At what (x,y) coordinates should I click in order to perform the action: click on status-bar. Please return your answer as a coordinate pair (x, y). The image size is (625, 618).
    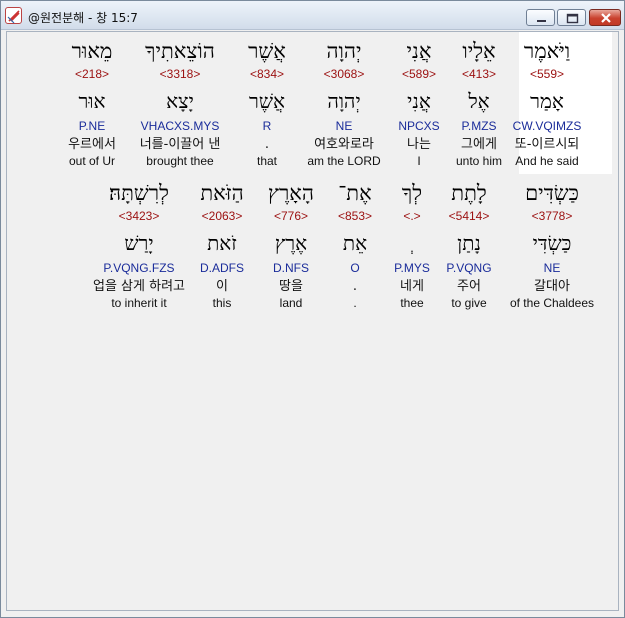
    Looking at the image, I should click on (312, 614).